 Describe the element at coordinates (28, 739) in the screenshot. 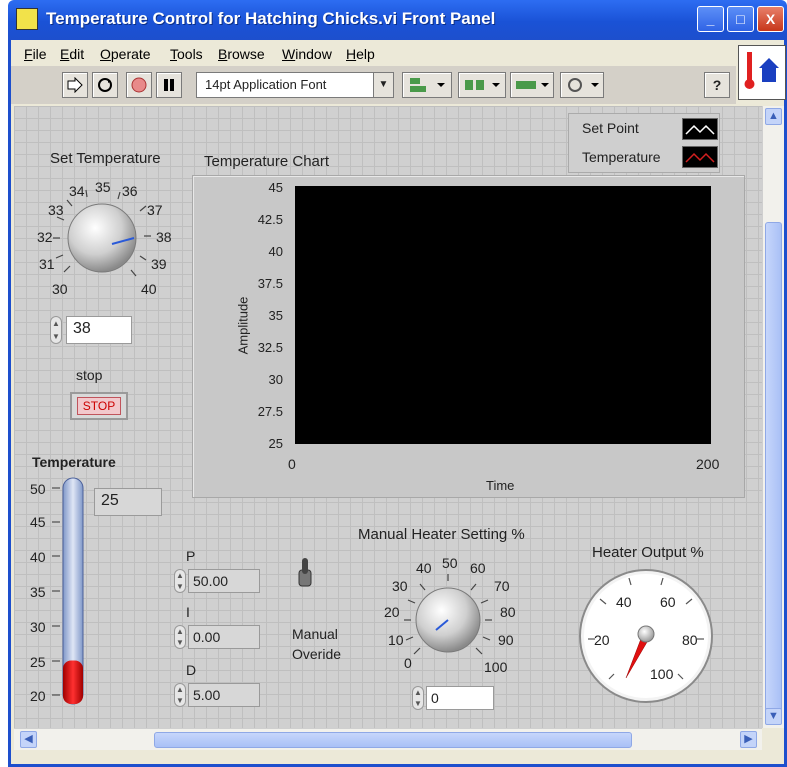

I see `scroll-left-icon: ◀` at that location.